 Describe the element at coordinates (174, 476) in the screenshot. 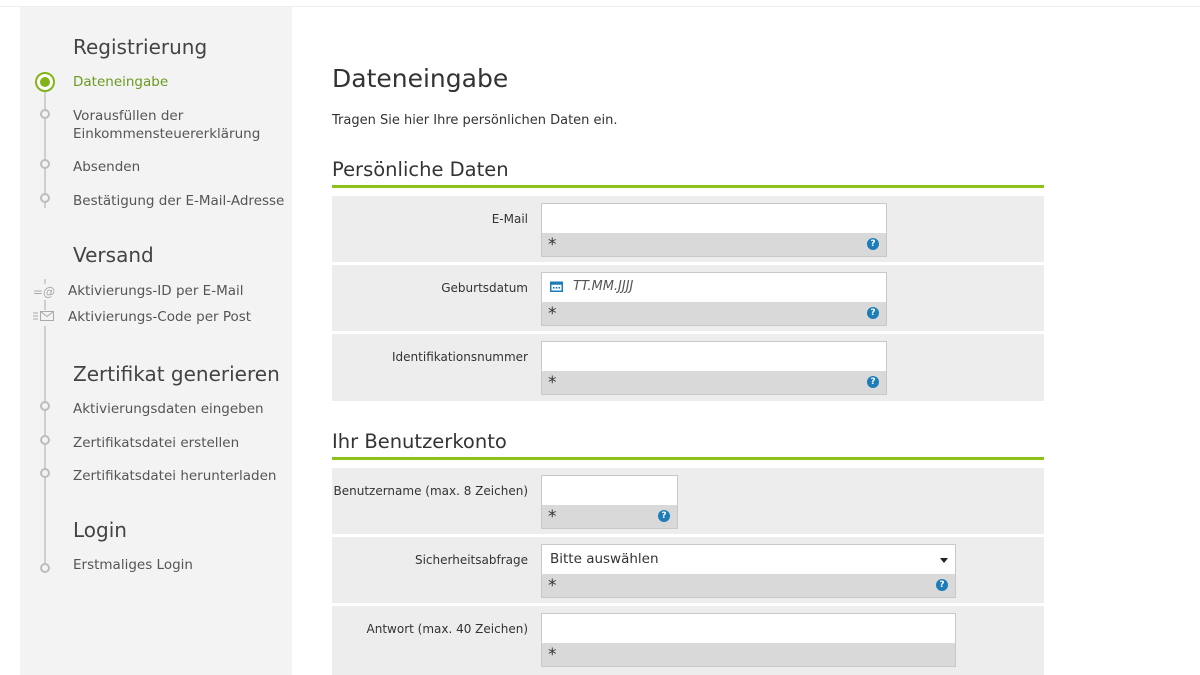

I see `step-zertifikatsdatei-herunterladen: Zertifikatsdatei herunterladen` at that location.